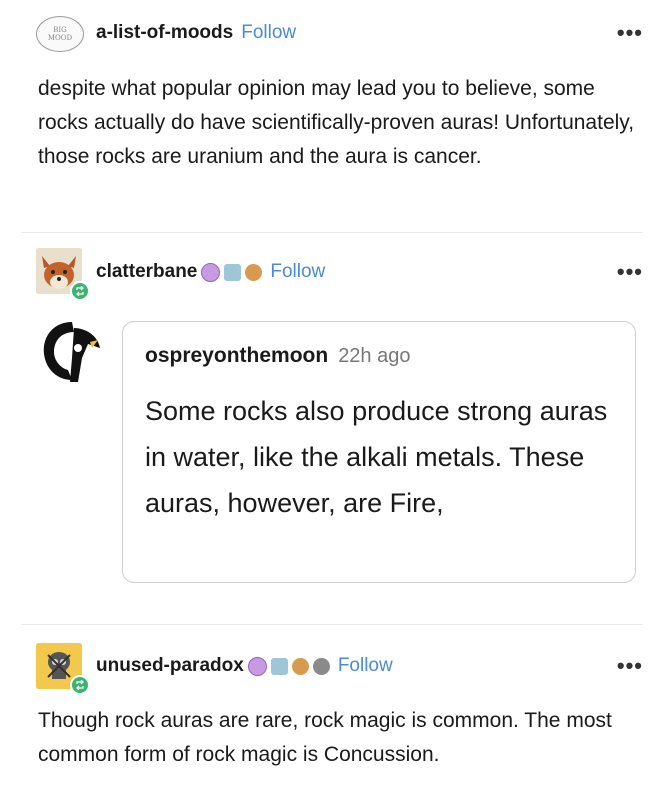 The height and width of the screenshot is (797, 665). I want to click on username: a-list-of-moods, so click(164, 33).